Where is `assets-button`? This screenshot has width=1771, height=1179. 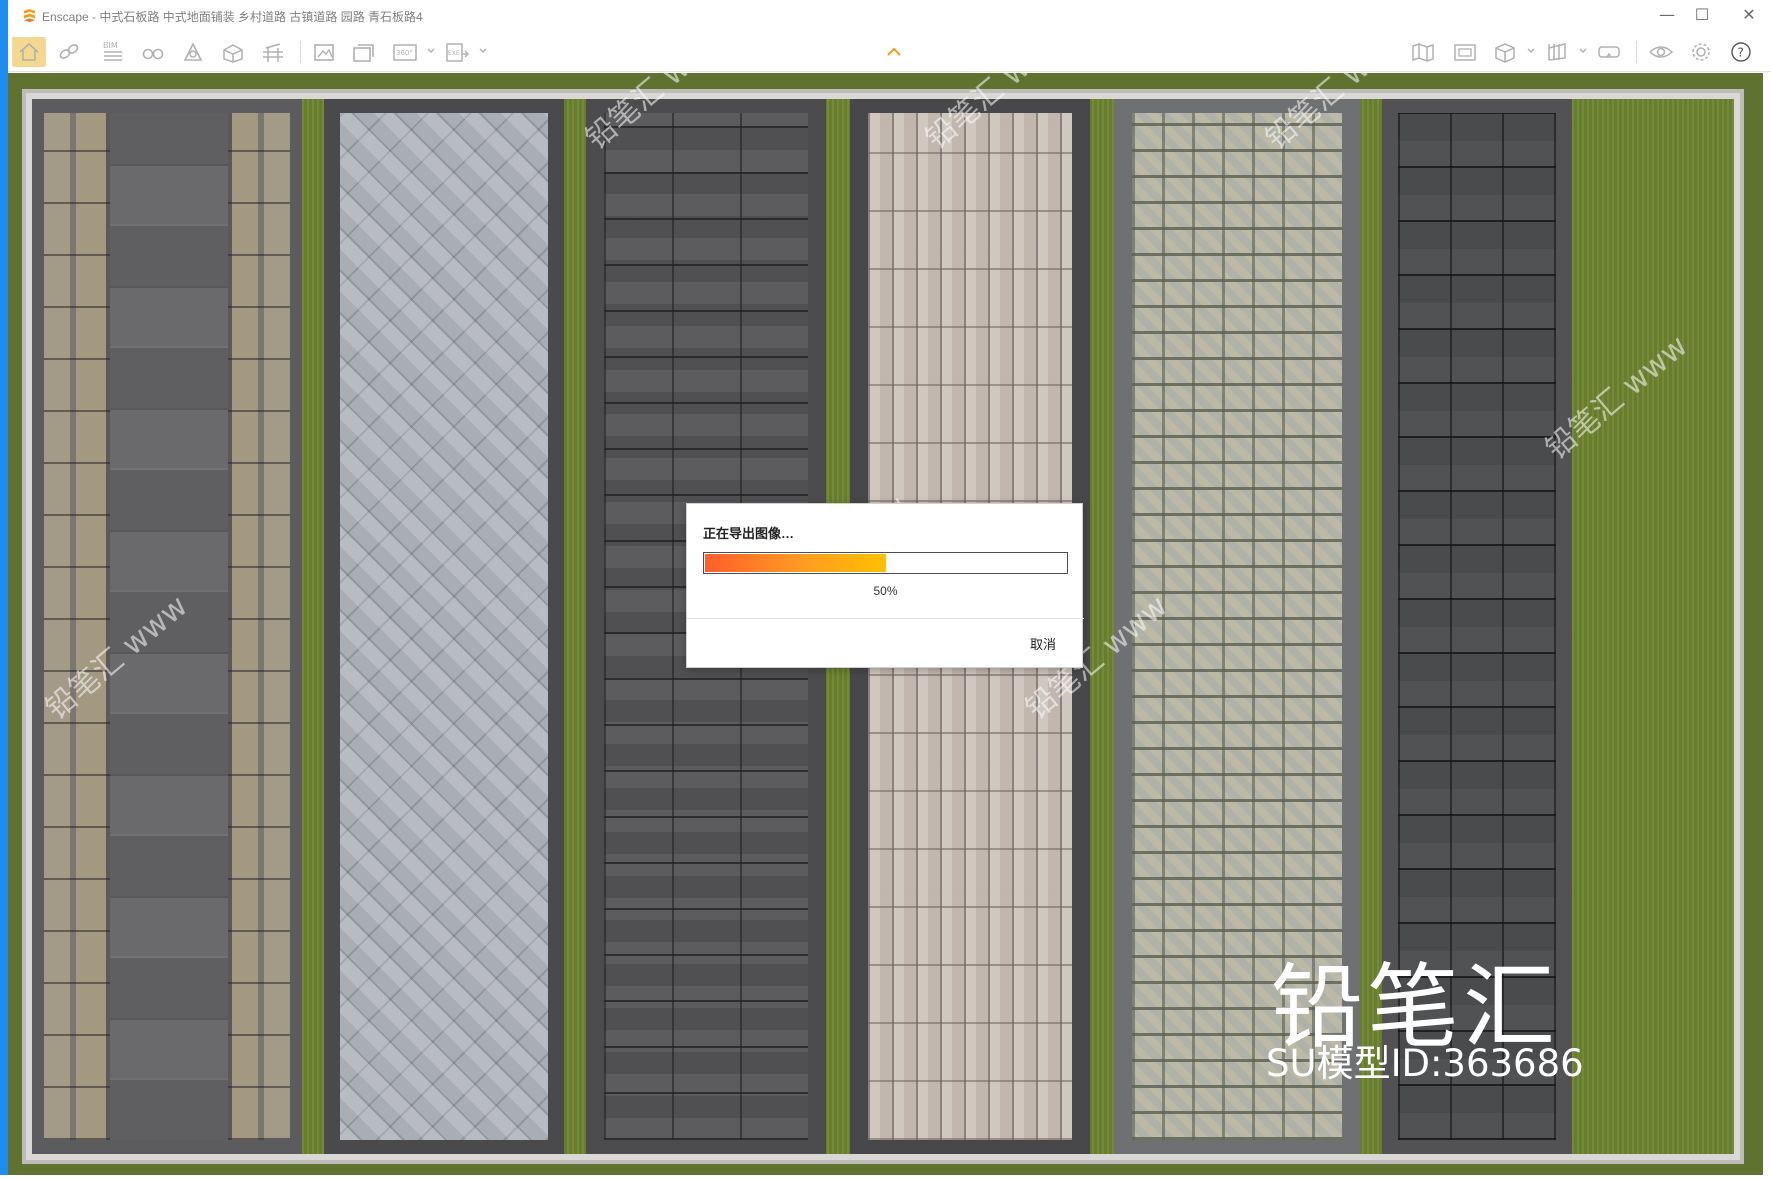 assets-button is located at coordinates (233, 52).